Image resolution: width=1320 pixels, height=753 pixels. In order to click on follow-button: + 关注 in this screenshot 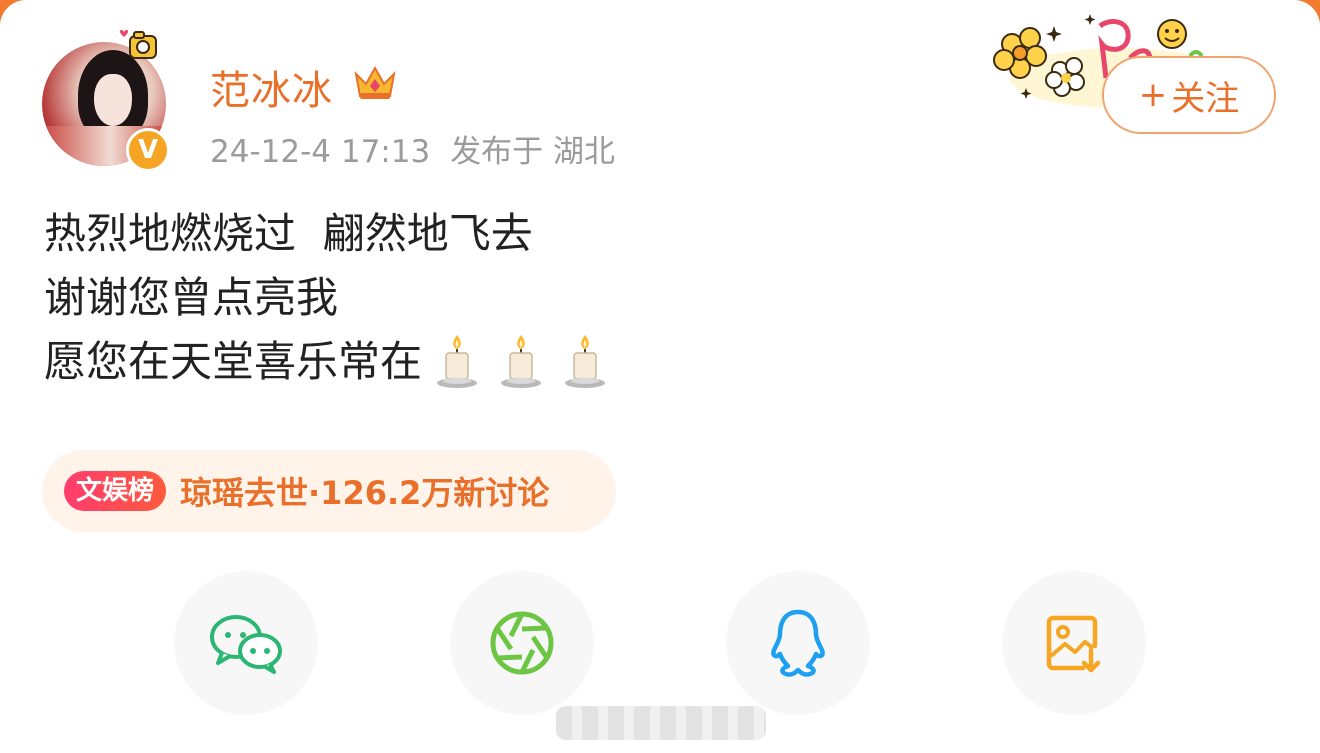, I will do `click(1189, 95)`.